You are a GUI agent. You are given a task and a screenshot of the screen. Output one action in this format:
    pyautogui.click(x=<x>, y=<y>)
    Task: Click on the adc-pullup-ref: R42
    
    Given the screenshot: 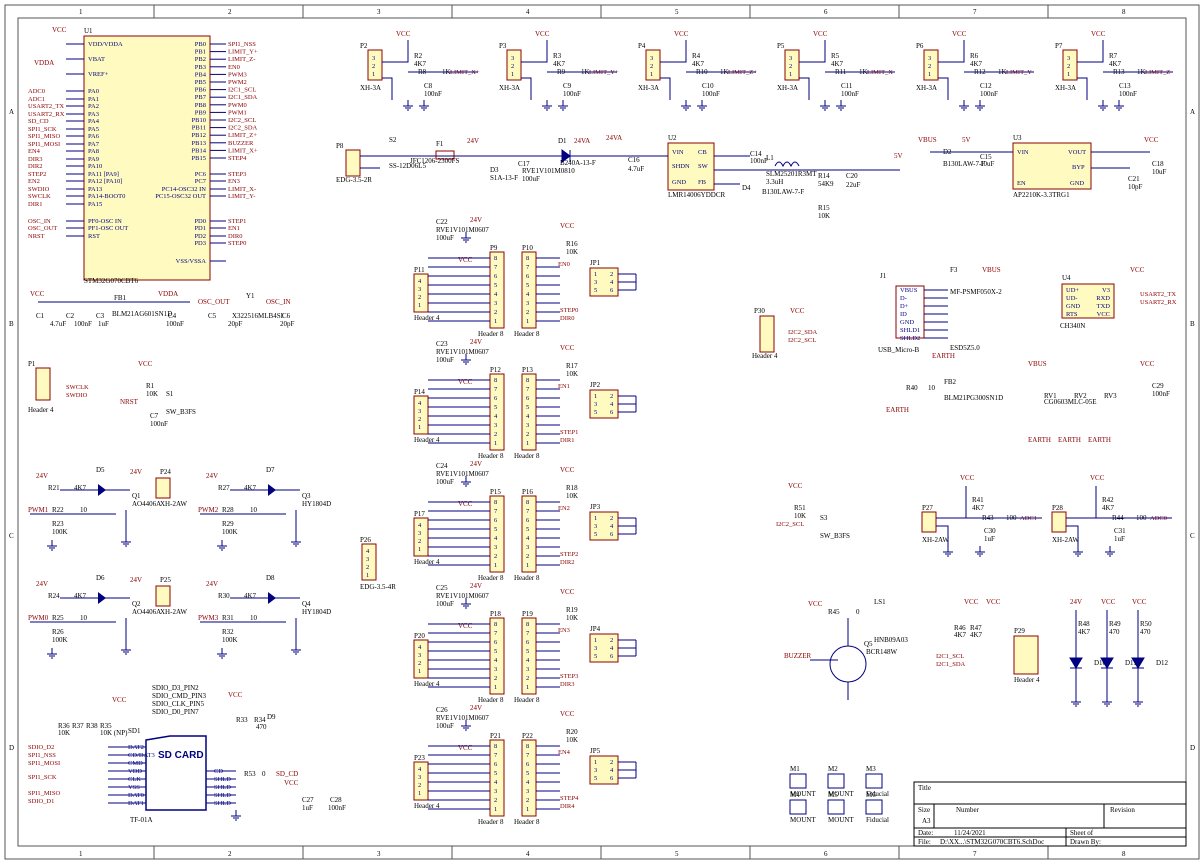 What is the action you would take?
    pyautogui.click(x=1108, y=500)
    